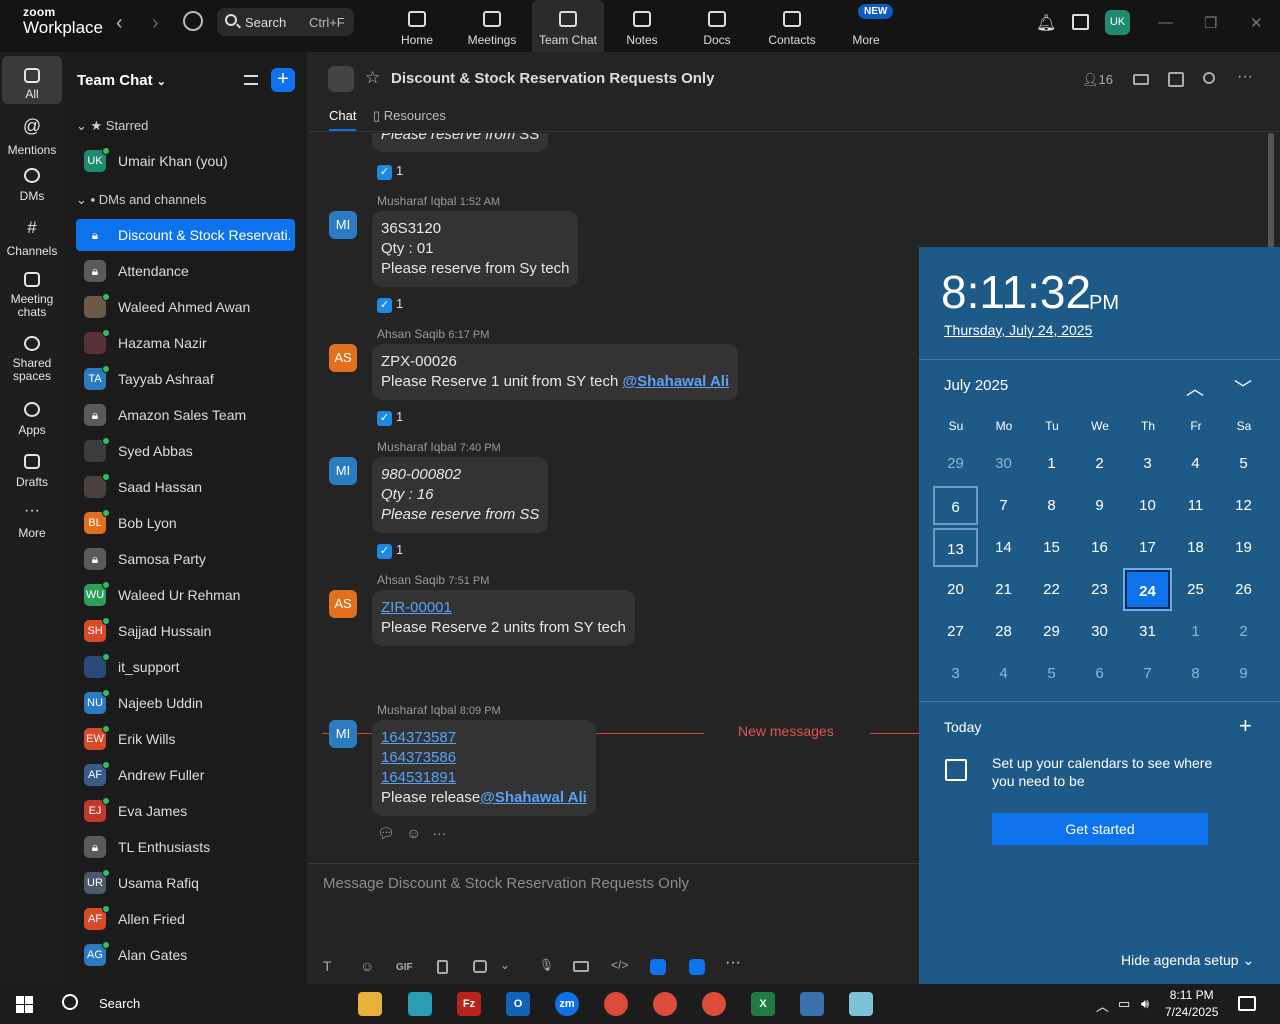 The width and height of the screenshot is (1280, 1024). I want to click on rail-mentions: @ Mentions, so click(32, 136).